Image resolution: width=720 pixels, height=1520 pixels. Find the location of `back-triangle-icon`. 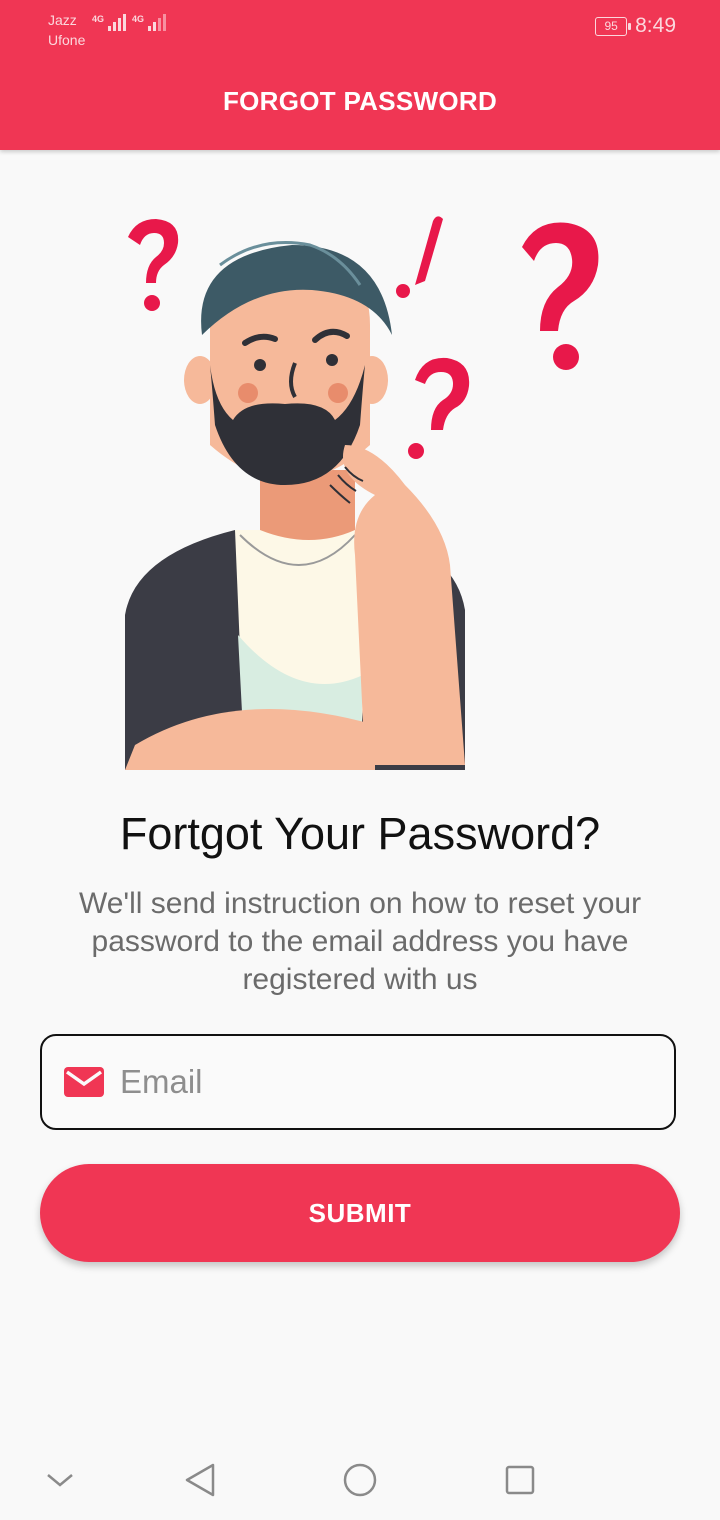

back-triangle-icon is located at coordinates (200, 1480).